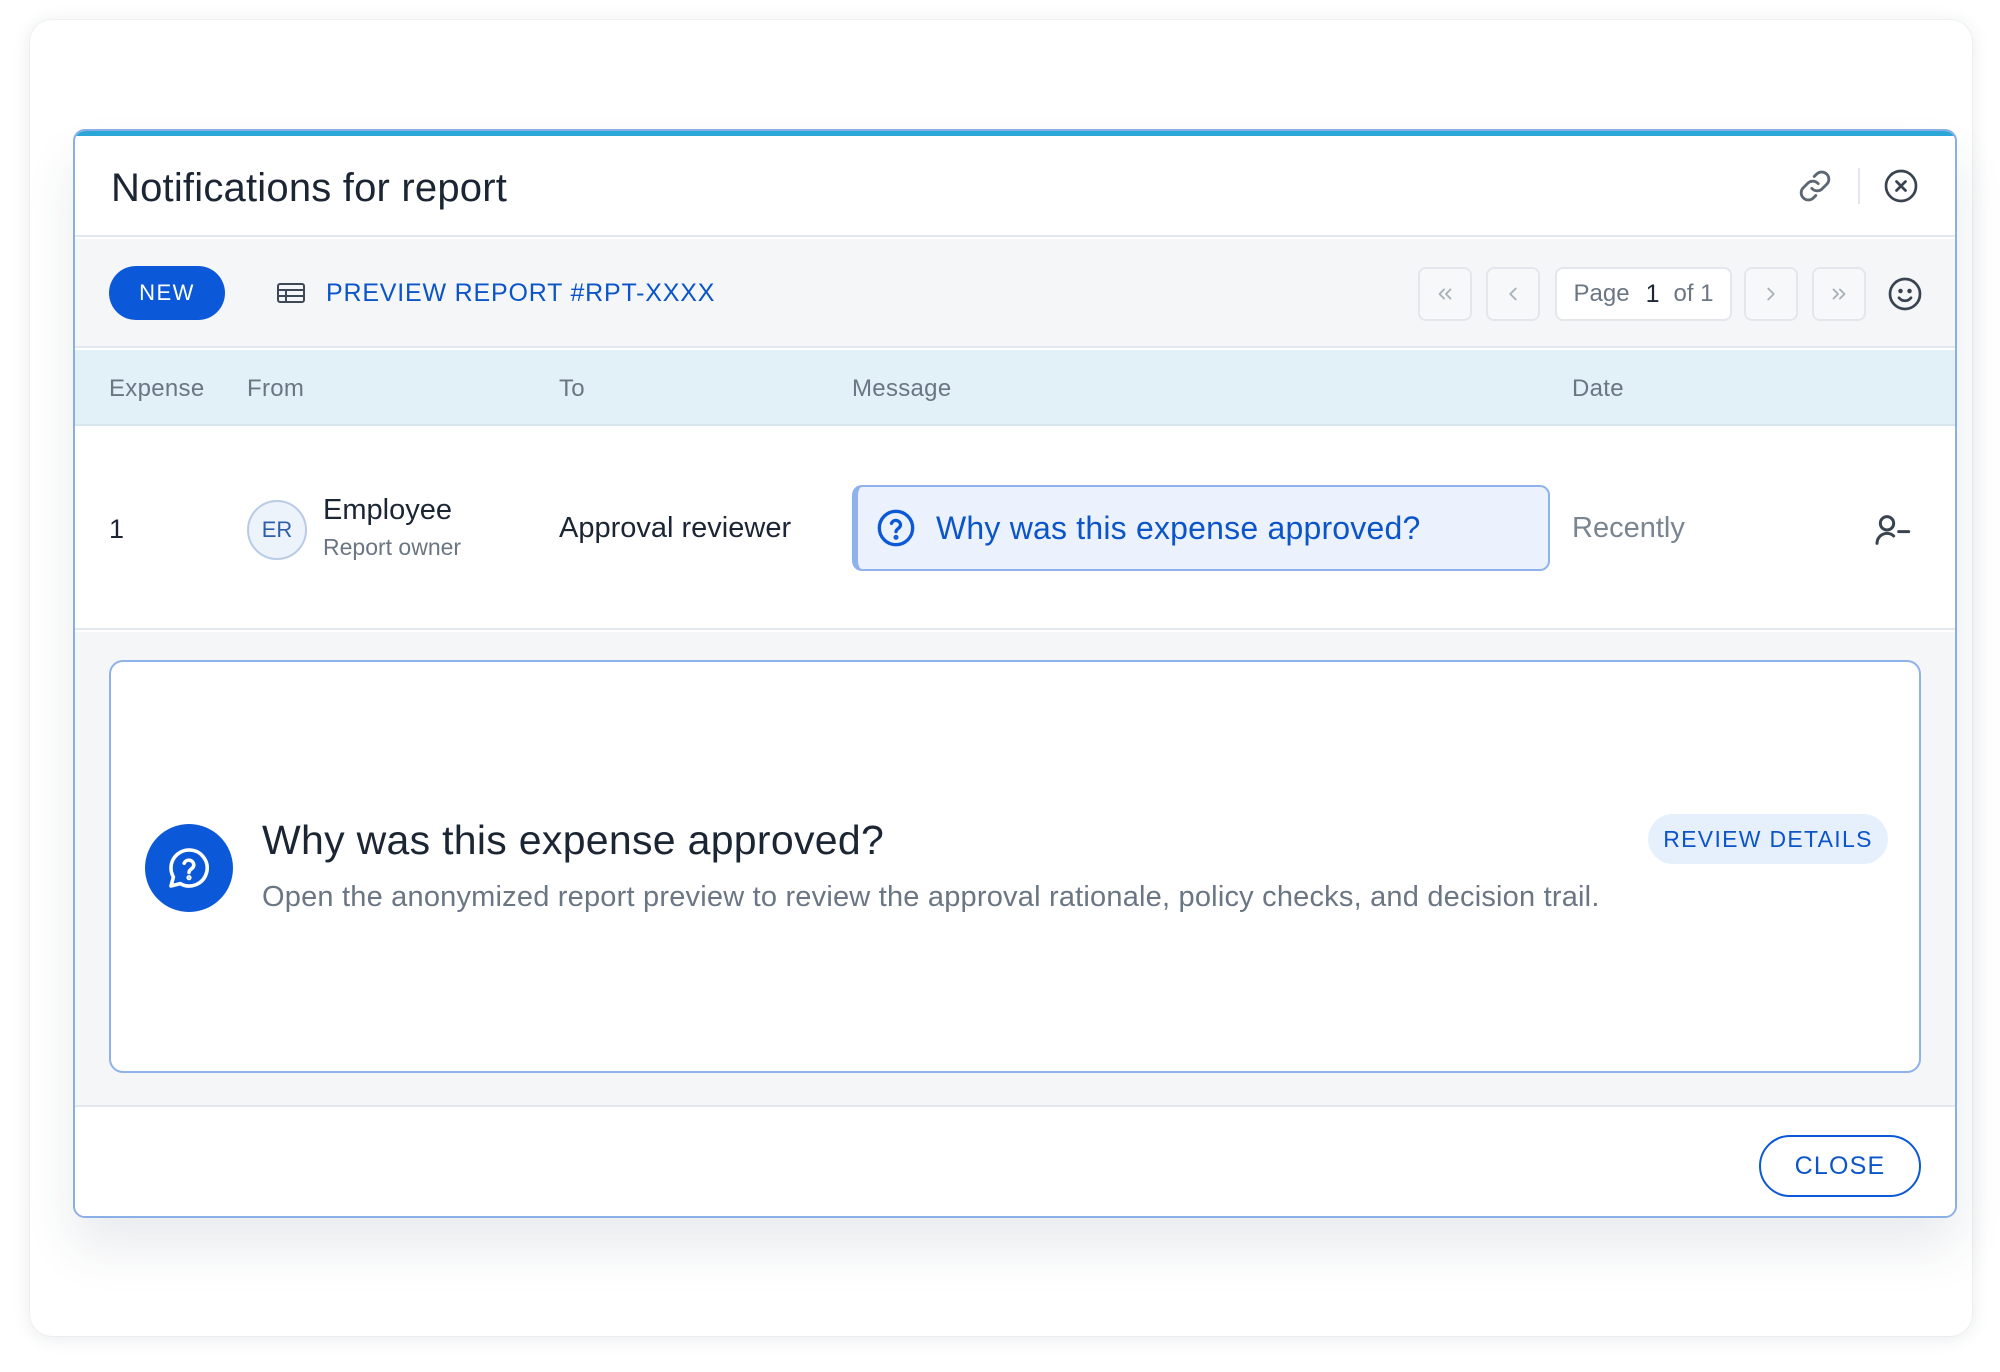 This screenshot has height=1372, width=2000. What do you see at coordinates (189, 868) in the screenshot?
I see `message-question-icon` at bounding box center [189, 868].